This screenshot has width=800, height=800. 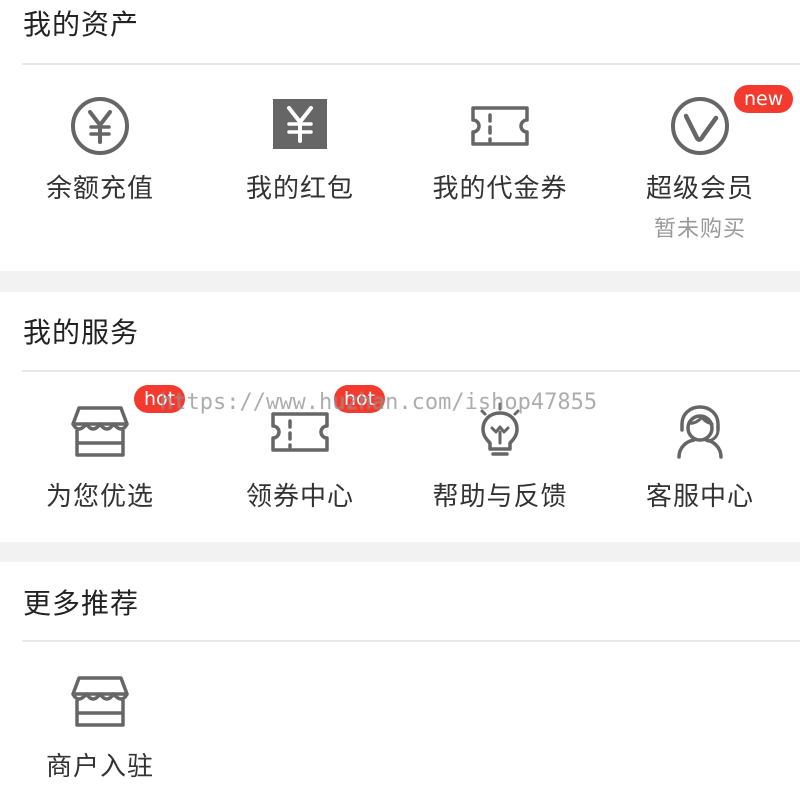 I want to click on merchant-join-item: 商户入驻, so click(x=100, y=732).